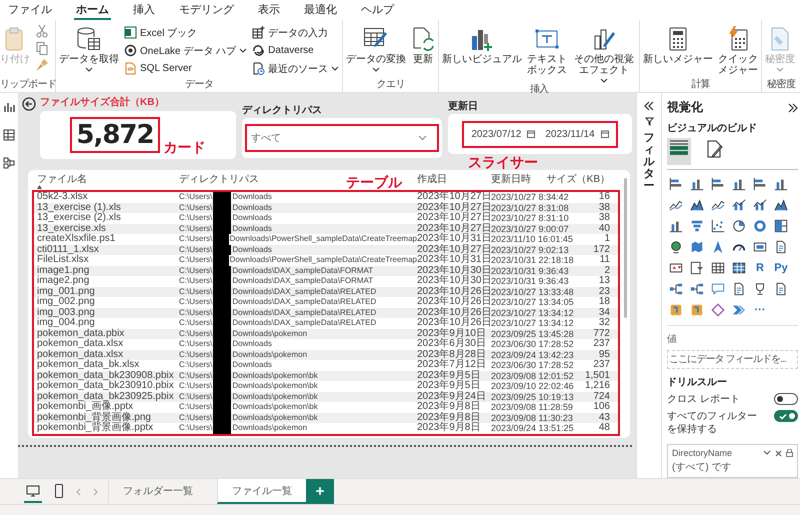 This screenshot has height=515, width=800. What do you see at coordinates (320, 10) in the screenshot?
I see `ribbon-tab: 最適化` at bounding box center [320, 10].